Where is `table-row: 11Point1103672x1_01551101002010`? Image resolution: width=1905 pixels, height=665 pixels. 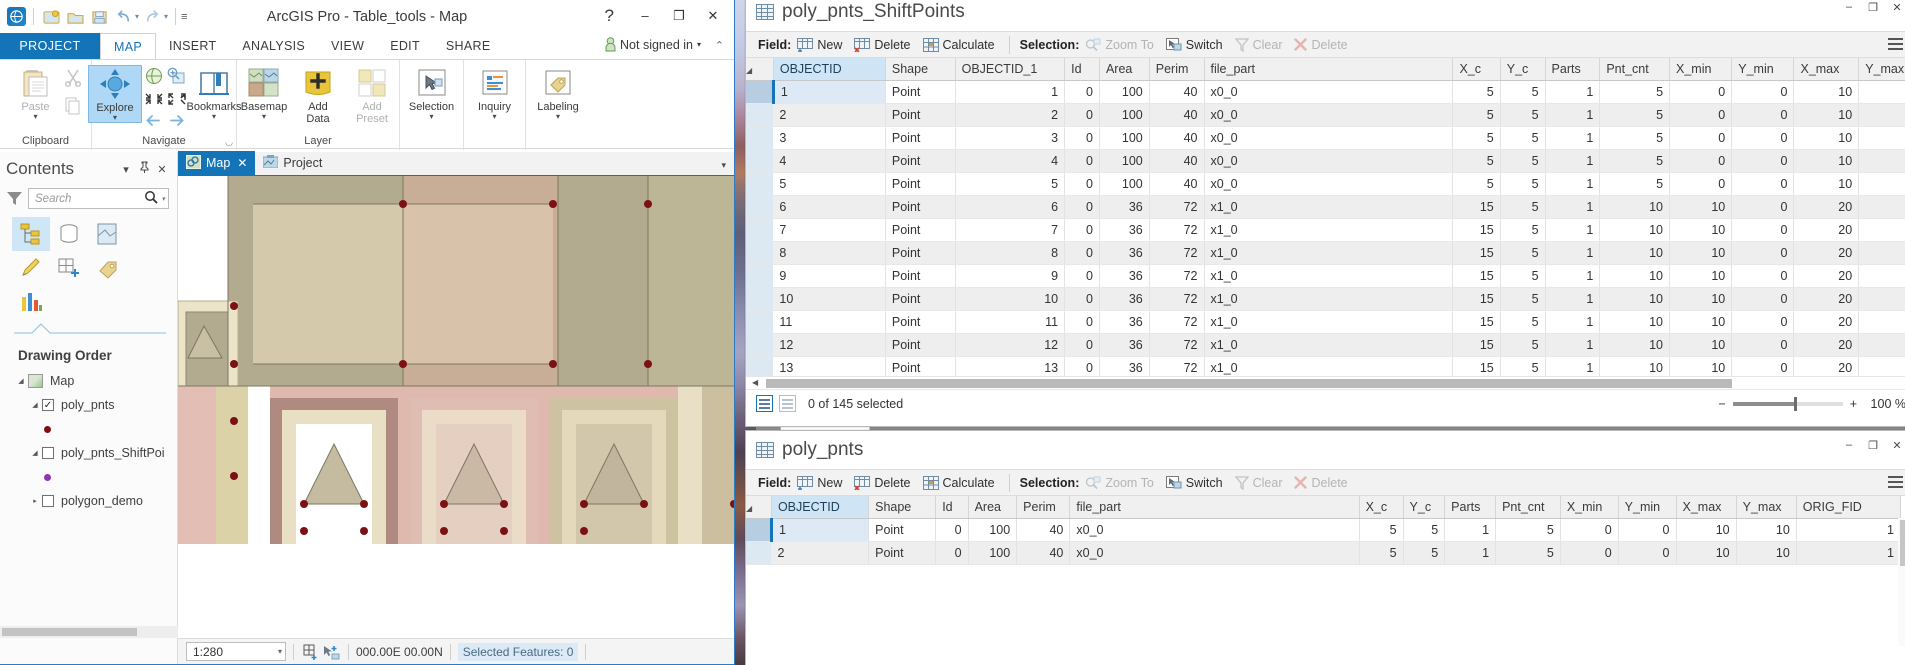
table-row: 11Point1103672x1_01551101002010 is located at coordinates (1325, 322).